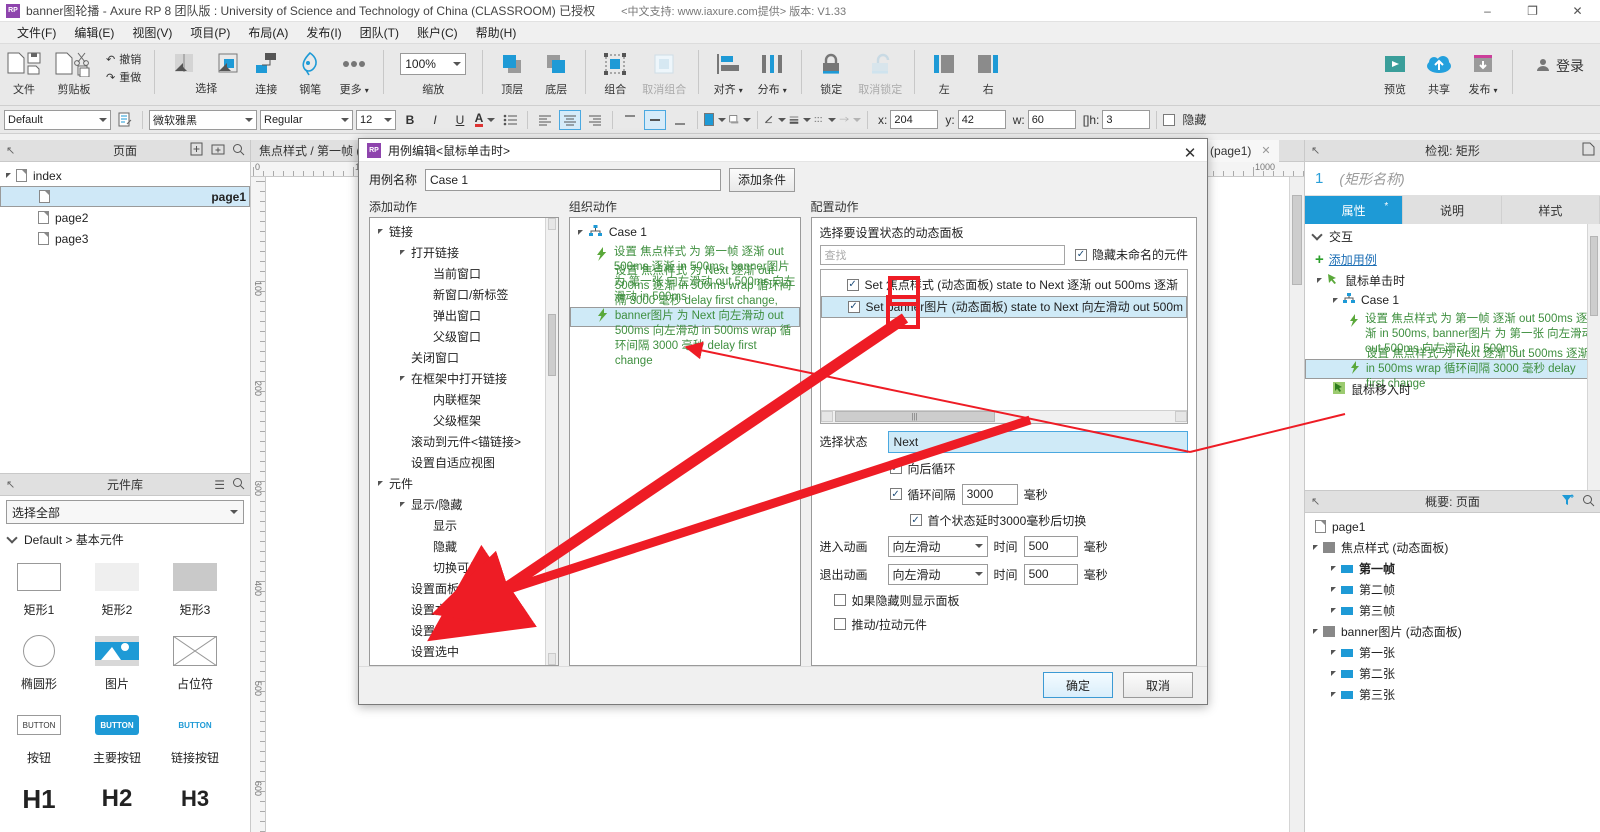 The image size is (1600, 832). I want to click on action-tree-node: 滚动到元件<锚链接>, so click(464, 441).